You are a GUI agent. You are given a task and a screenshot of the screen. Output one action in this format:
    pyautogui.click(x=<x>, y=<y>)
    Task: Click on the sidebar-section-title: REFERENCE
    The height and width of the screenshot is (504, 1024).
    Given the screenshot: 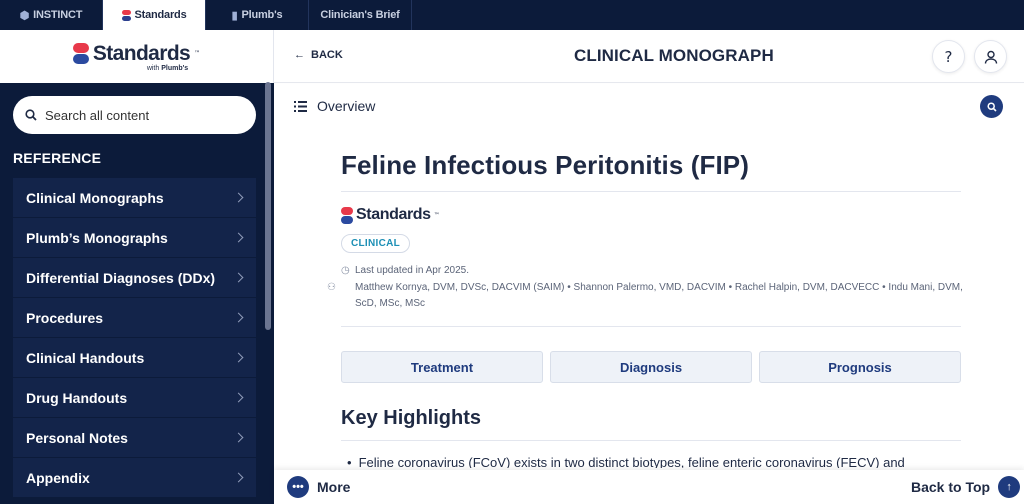 What is the action you would take?
    pyautogui.click(x=57, y=158)
    